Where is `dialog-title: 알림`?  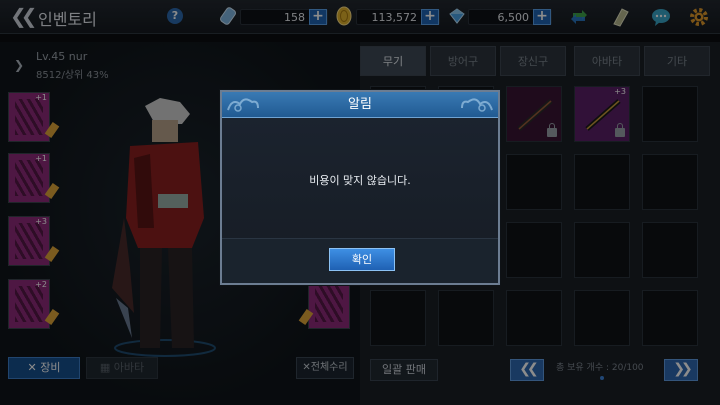
dialog-title: 알림 is located at coordinates (360, 104).